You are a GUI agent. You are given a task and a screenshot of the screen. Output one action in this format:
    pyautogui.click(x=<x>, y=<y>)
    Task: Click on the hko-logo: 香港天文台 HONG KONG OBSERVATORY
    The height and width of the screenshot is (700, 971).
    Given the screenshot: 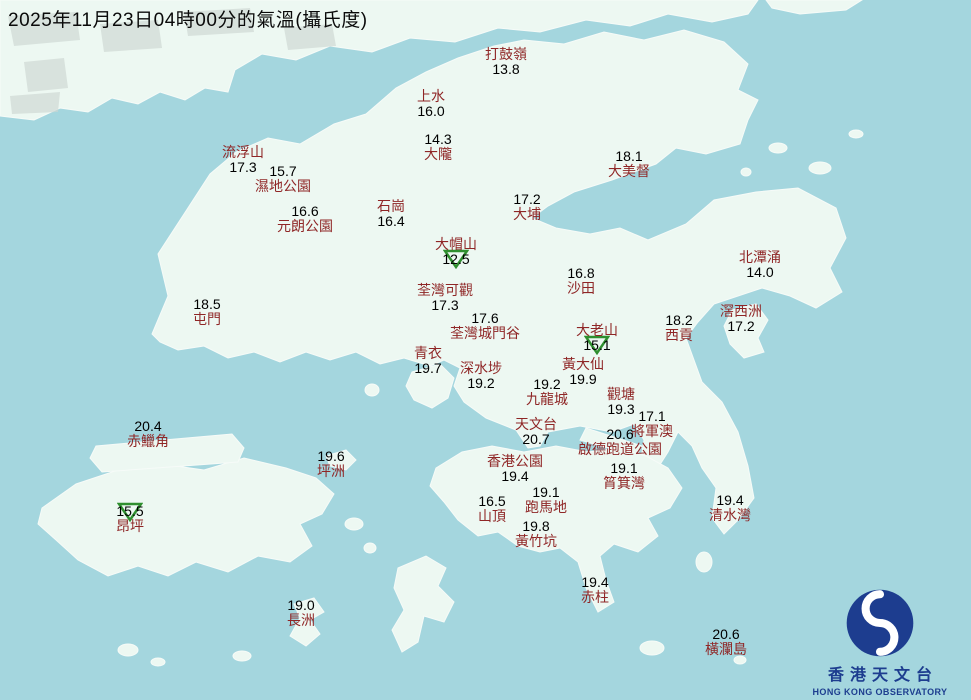 What is the action you would take?
    pyautogui.click(x=880, y=642)
    